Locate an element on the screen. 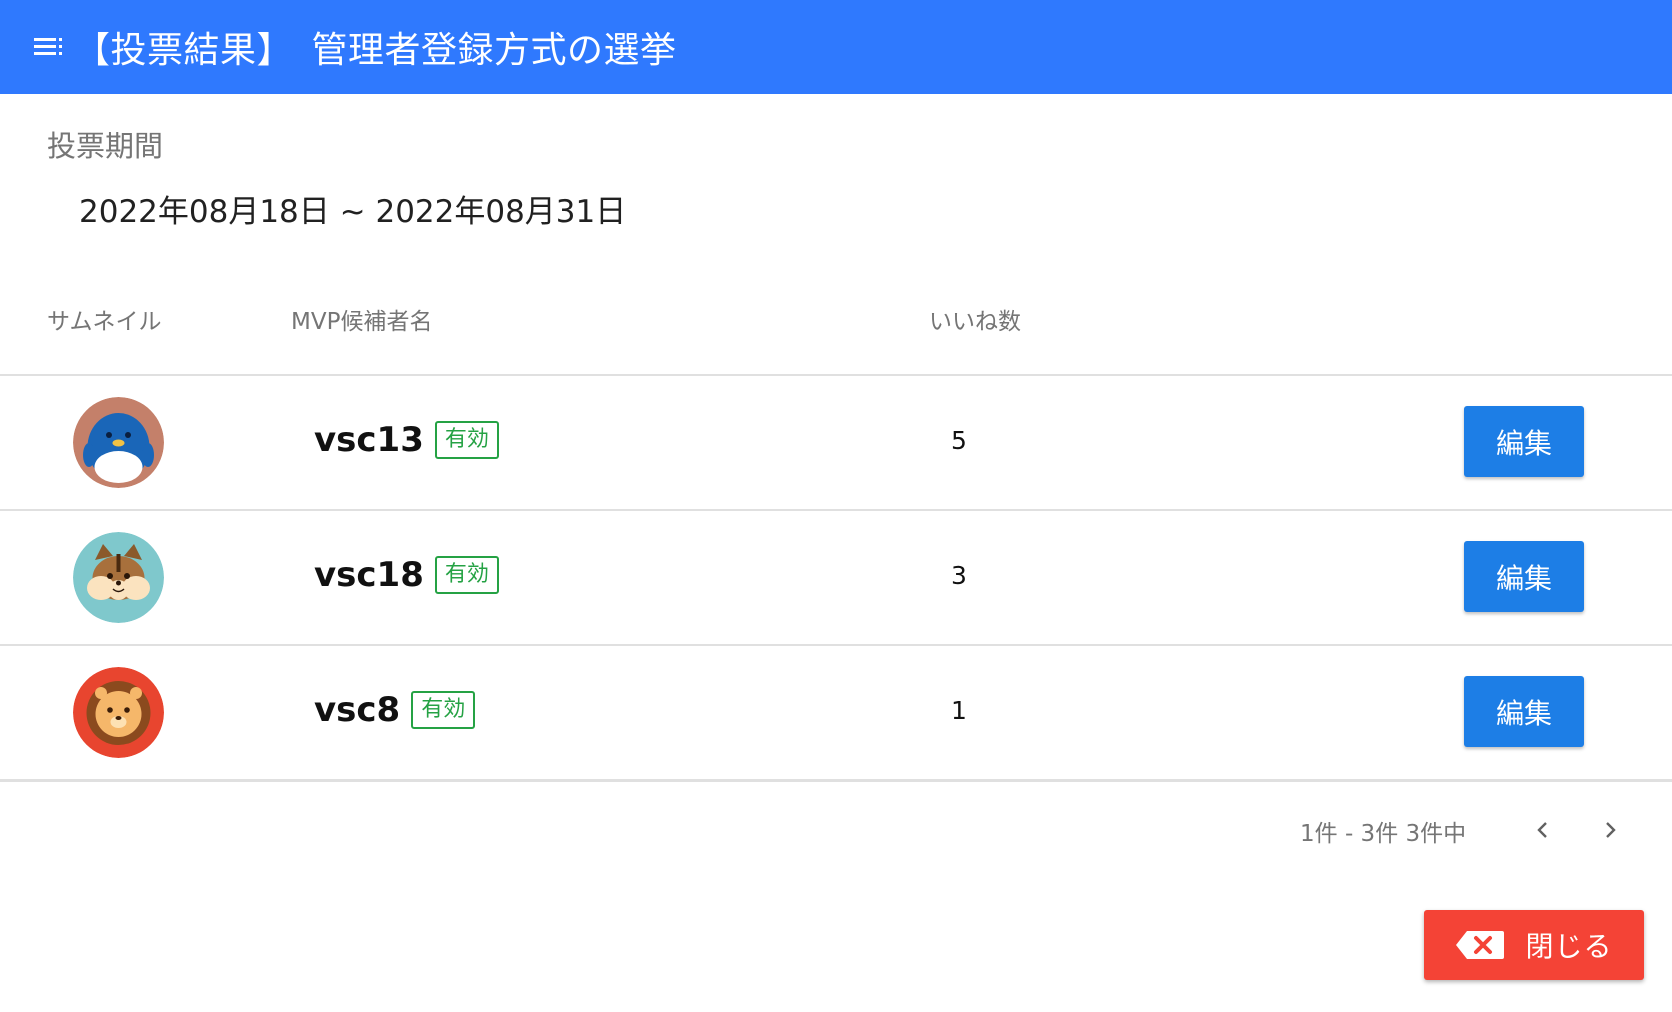 The width and height of the screenshot is (1672, 1012). candidate-name: vsc18 is located at coordinates (369, 575).